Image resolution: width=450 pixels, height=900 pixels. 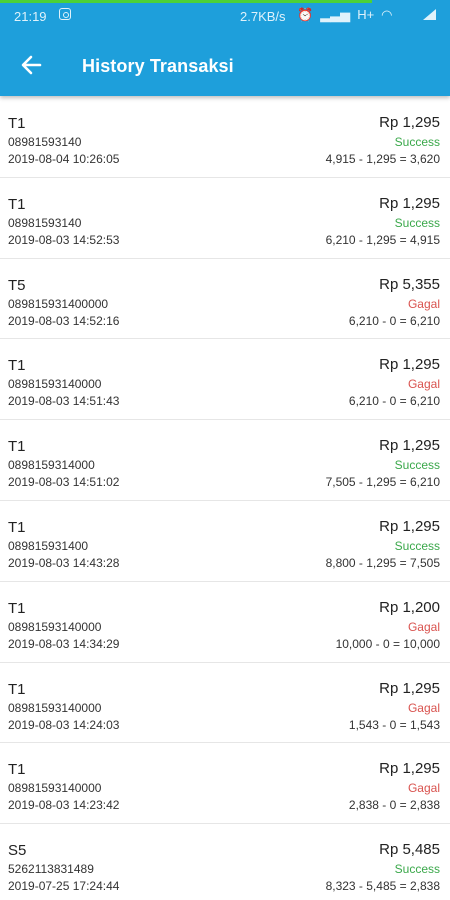 What do you see at coordinates (64, 401) in the screenshot?
I see `transaction-datetime: 2019-08-03 14:51:43` at bounding box center [64, 401].